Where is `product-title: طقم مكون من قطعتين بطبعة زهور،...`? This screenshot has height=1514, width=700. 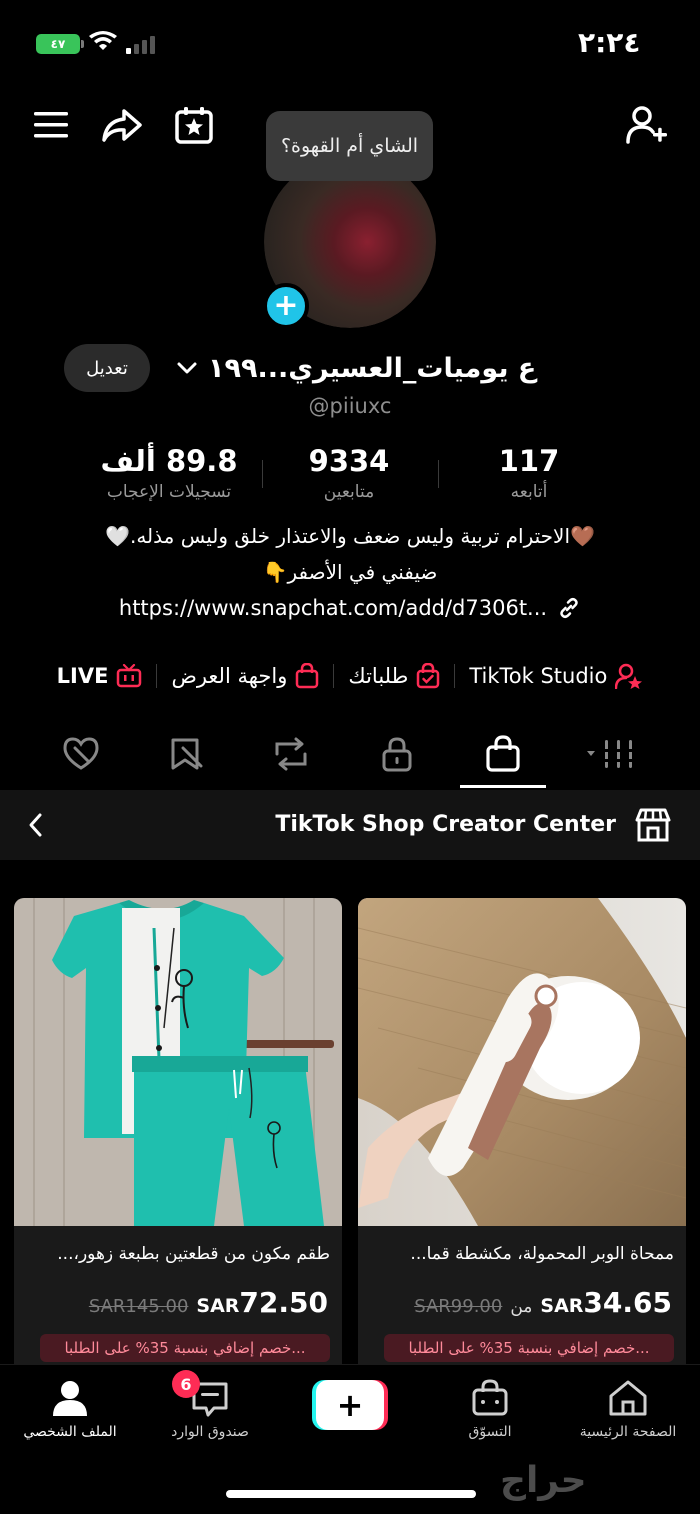
product-title: طقم مكون من قطعتين بطبعة زهور،... is located at coordinates (193, 1254).